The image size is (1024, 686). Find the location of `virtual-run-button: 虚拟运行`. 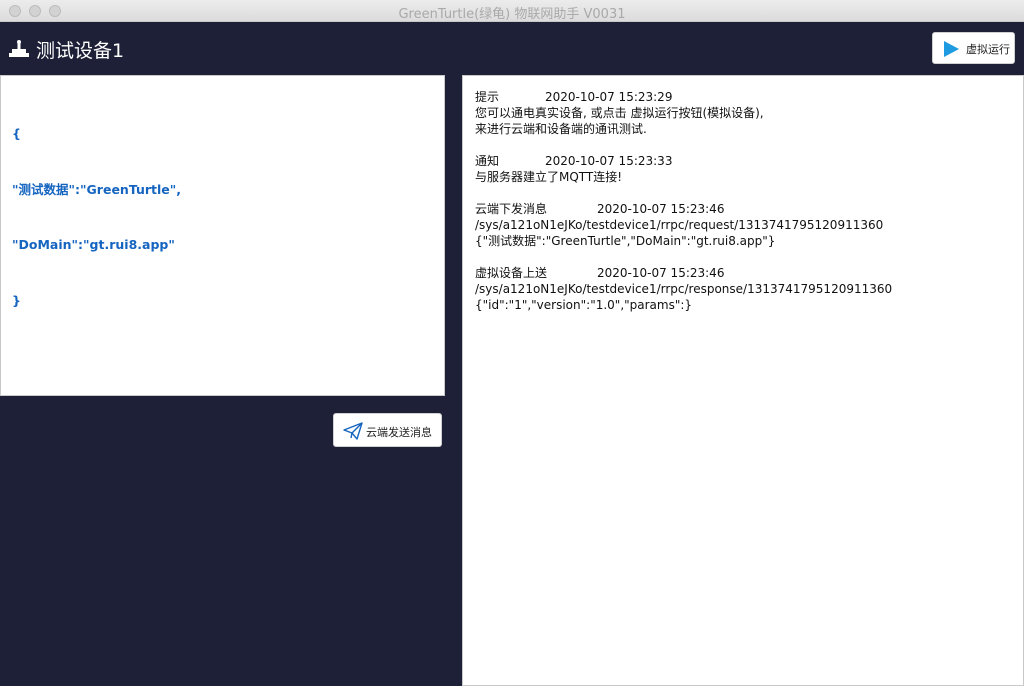

virtual-run-button: 虚拟运行 is located at coordinates (973, 48).